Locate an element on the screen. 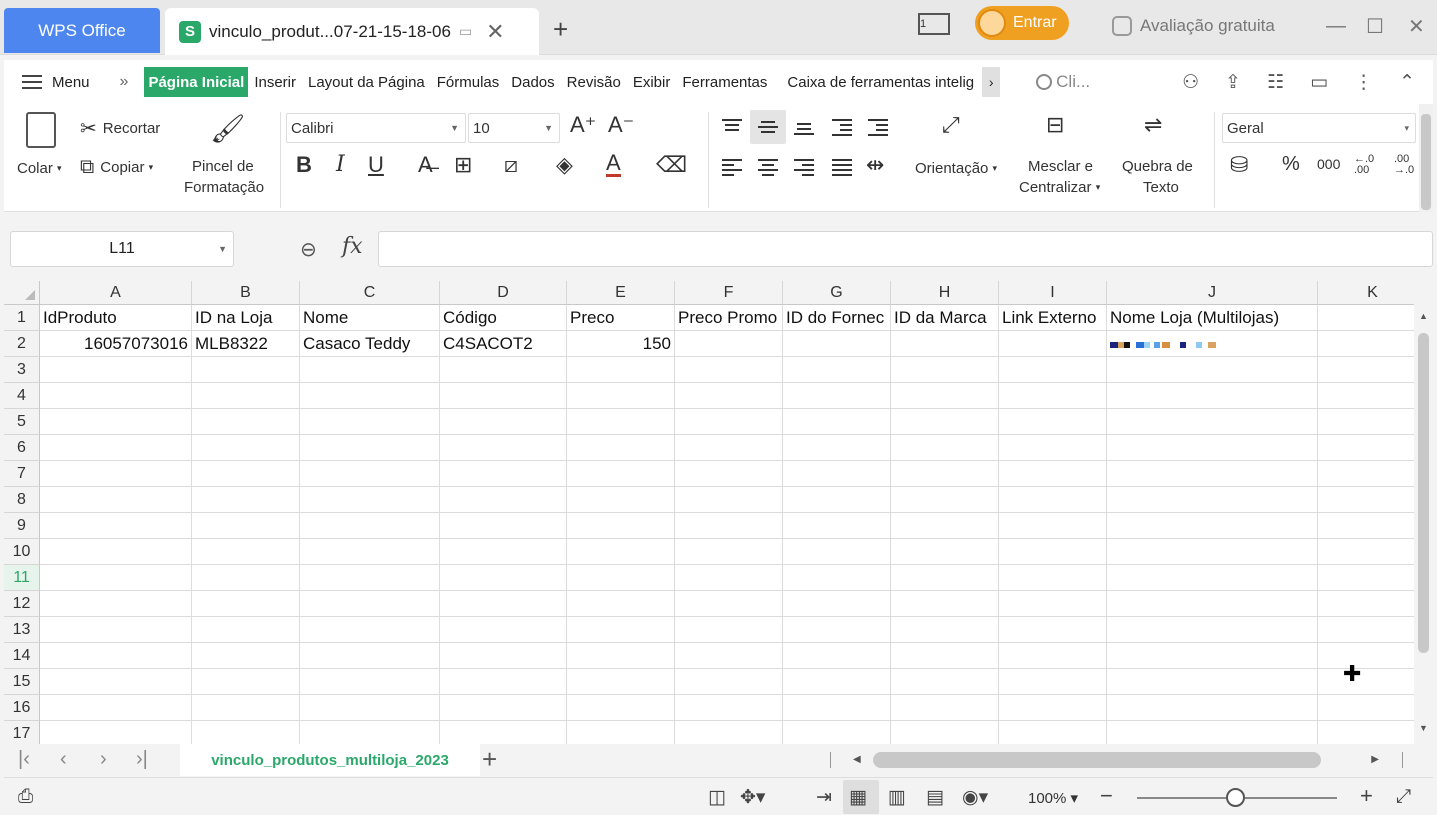 Image resolution: width=1437 pixels, height=815 pixels. minimize-icon: — is located at coordinates (1336, 26).